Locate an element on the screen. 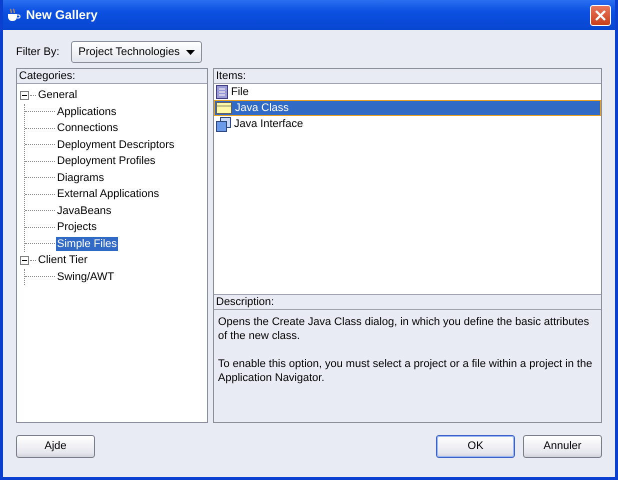 This screenshot has height=480, width=618. list-item: File is located at coordinates (407, 92).